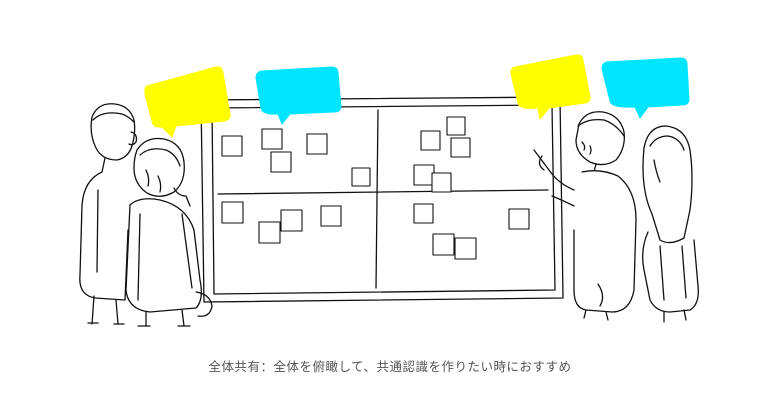  I want to click on sticky-notes, so click(375, 188).